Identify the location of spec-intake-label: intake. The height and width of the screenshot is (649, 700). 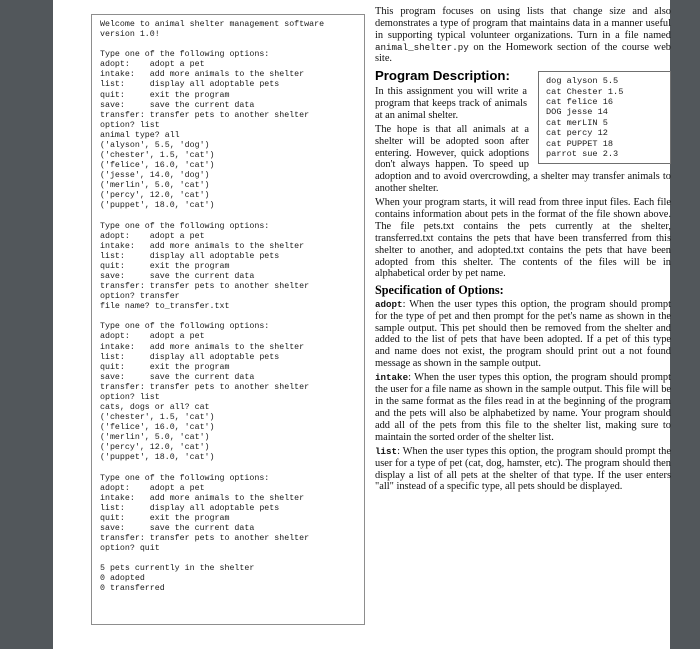
(392, 378).